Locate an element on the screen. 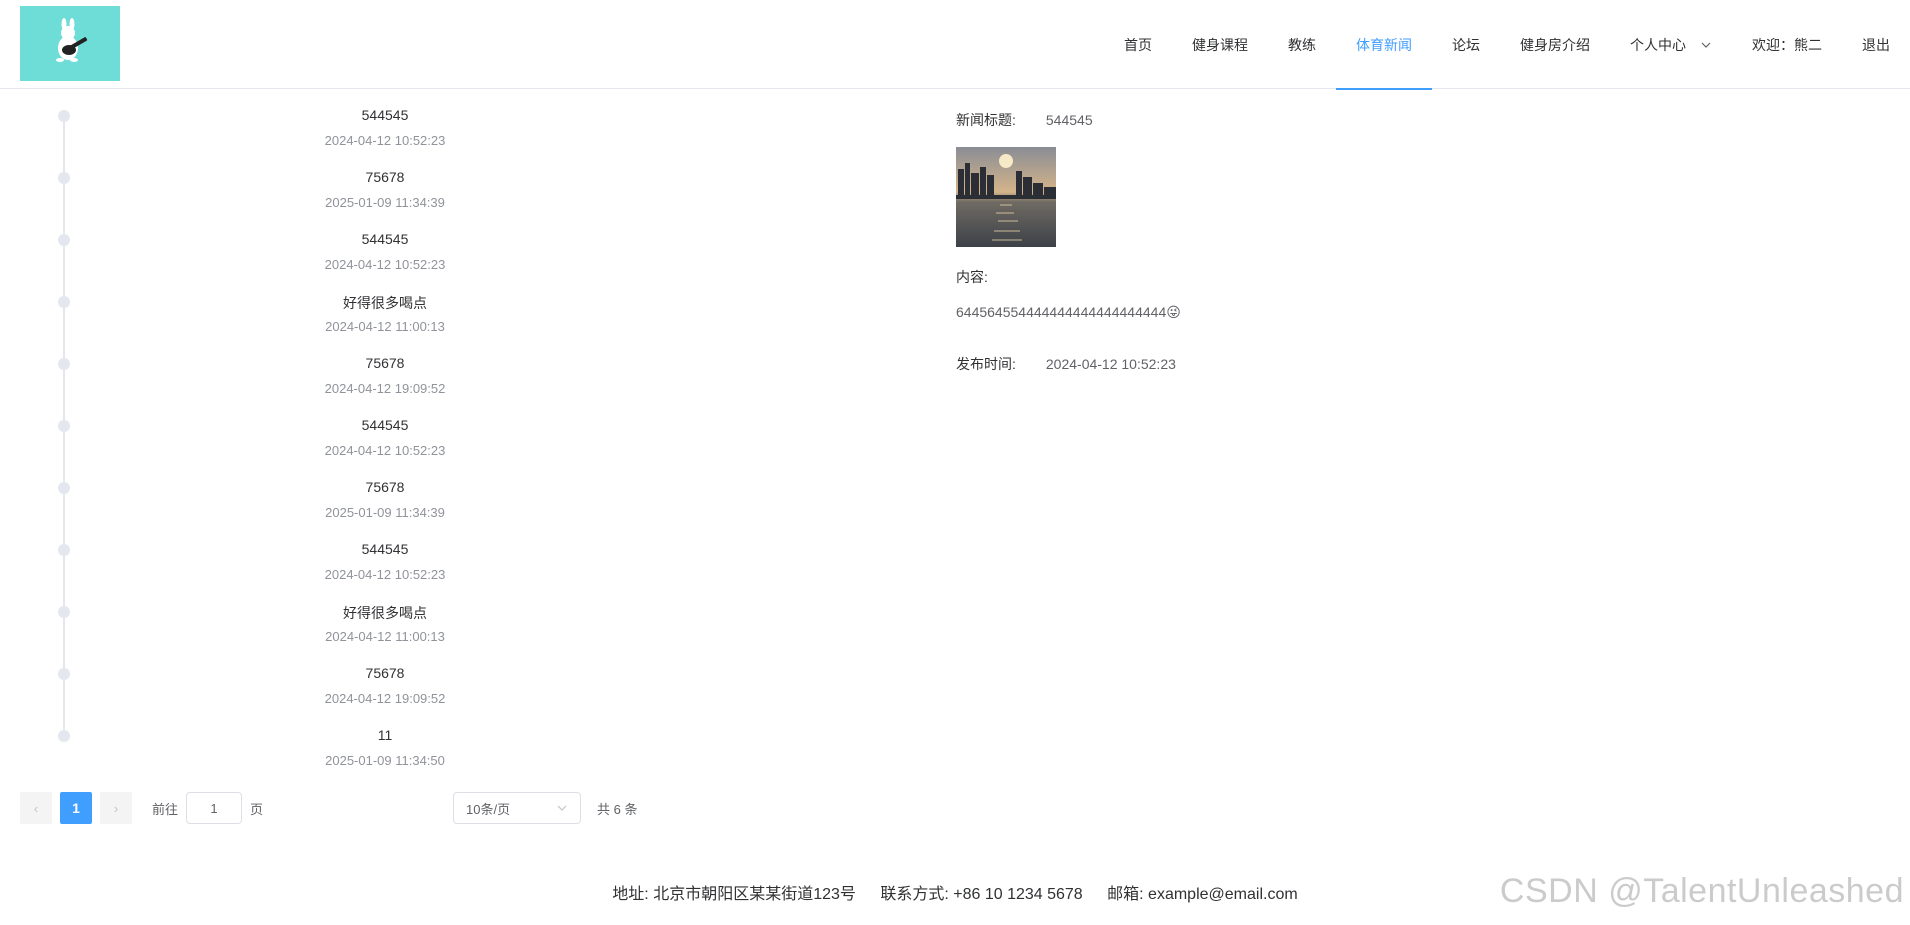 The height and width of the screenshot is (925, 1910). news-image is located at coordinates (1006, 197).